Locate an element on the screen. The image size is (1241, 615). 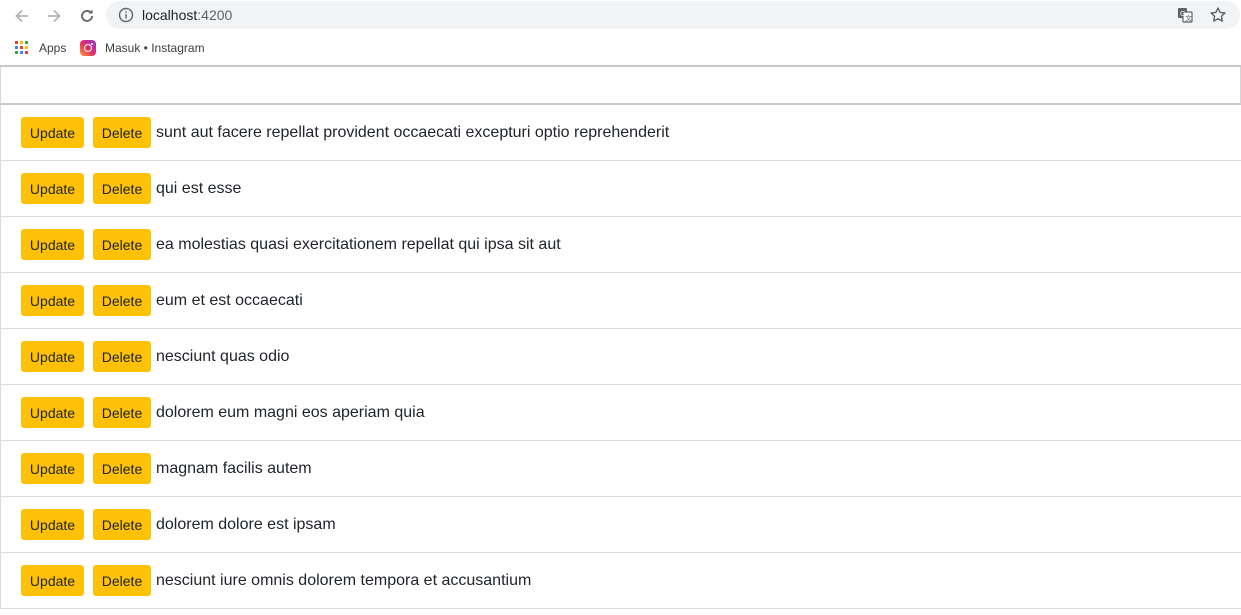
svg-text: 文 is located at coordinates (1188, 18).